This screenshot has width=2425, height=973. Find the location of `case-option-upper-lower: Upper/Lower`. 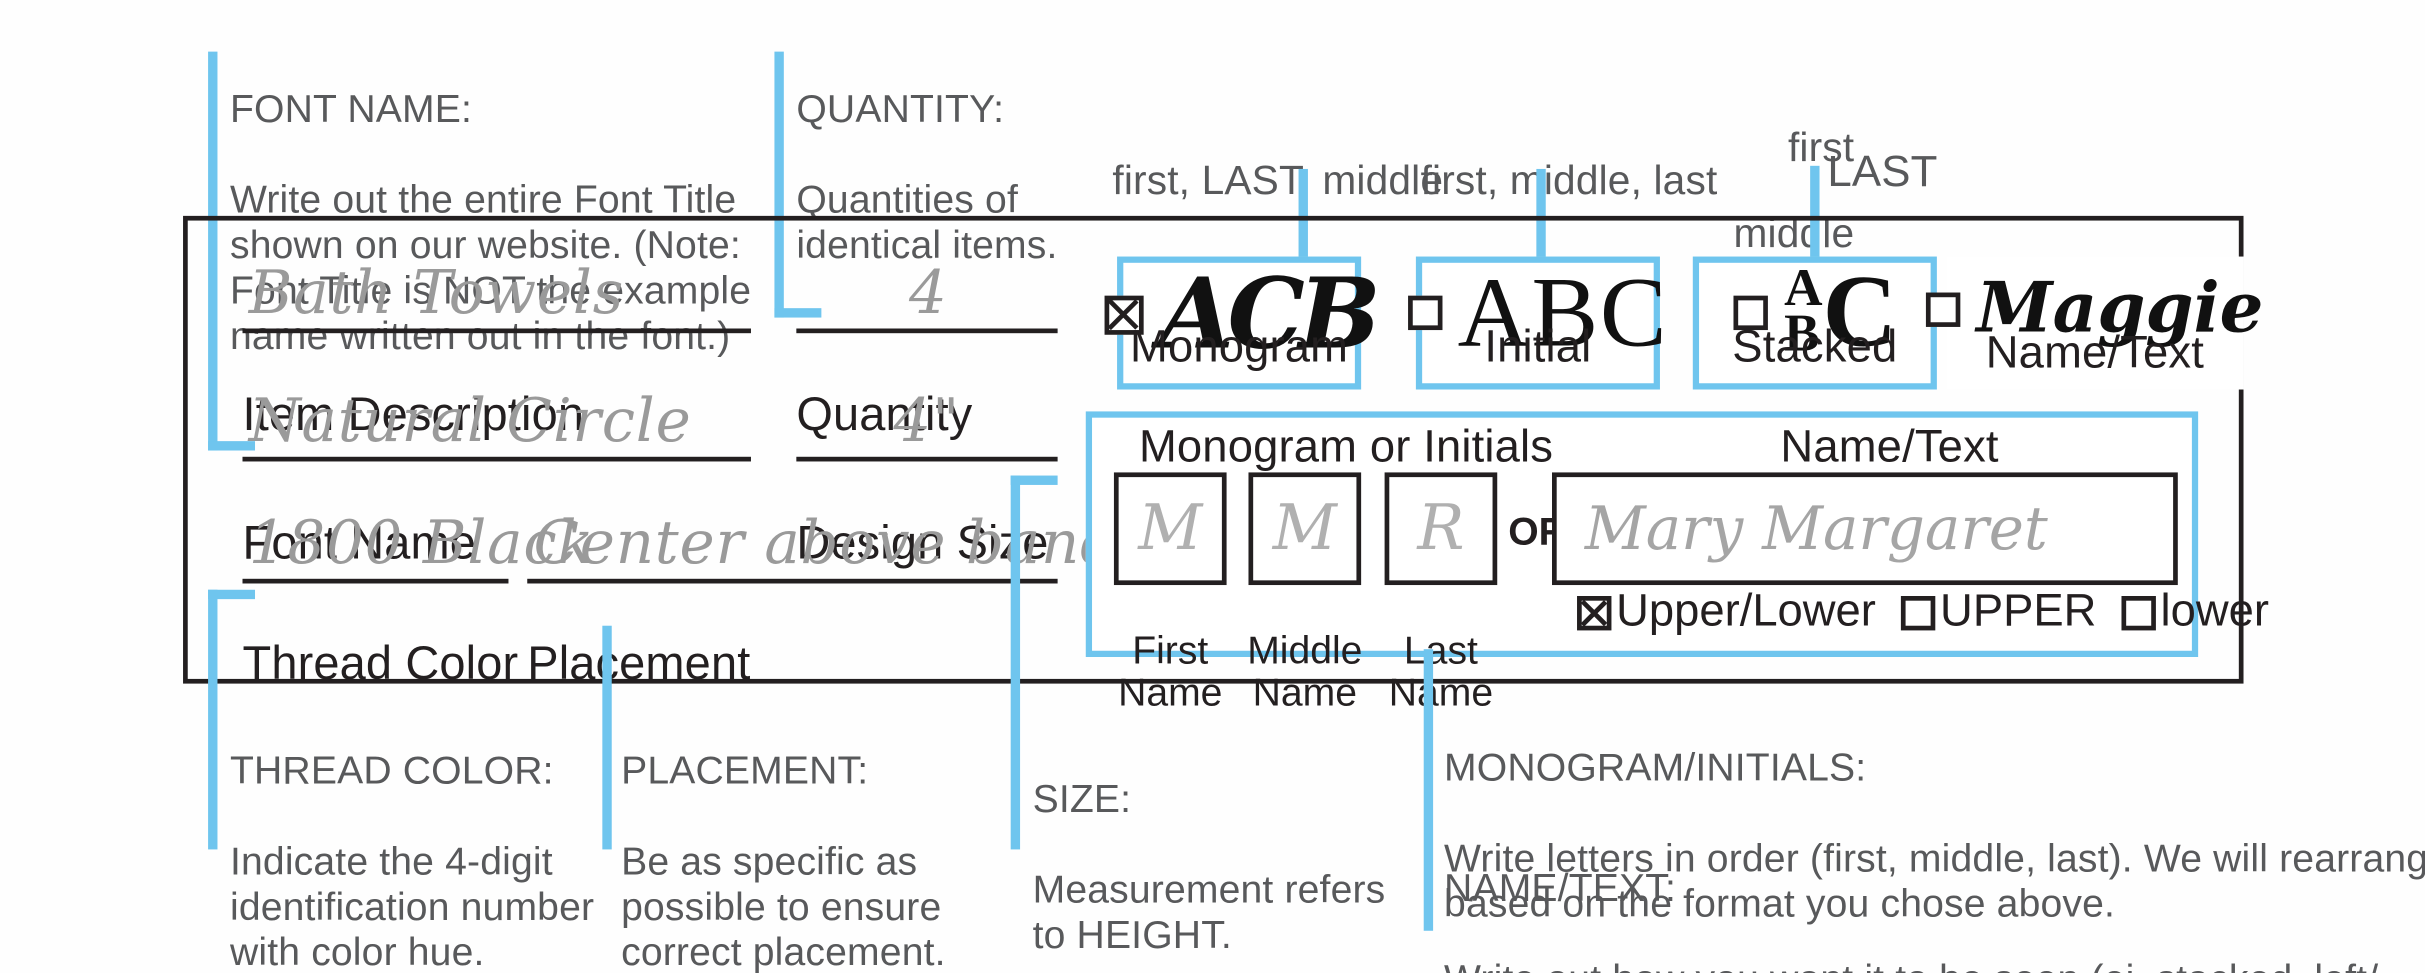

case-option-upper-lower: Upper/Lower is located at coordinates (1726, 613).